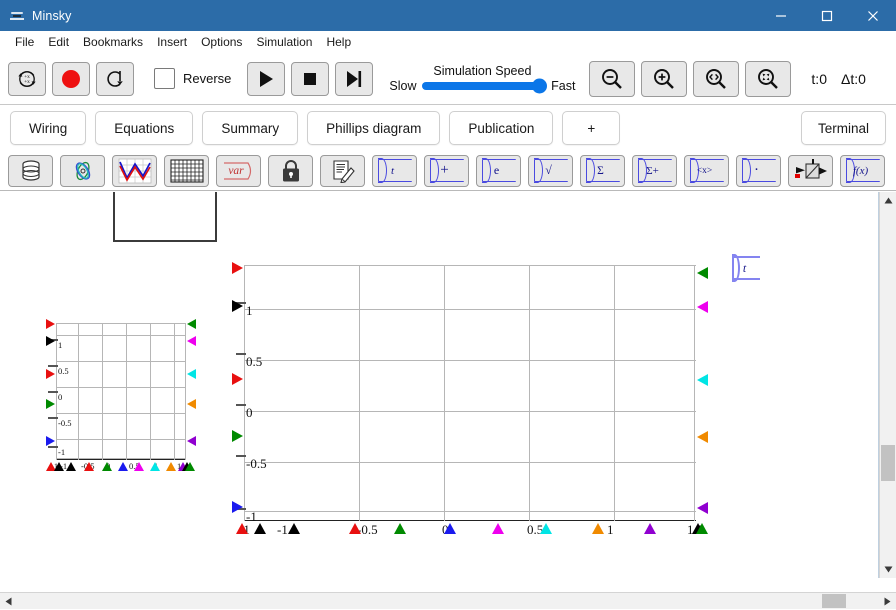 This screenshot has height=610, width=896. I want to click on godley-icon-fragment, so click(165, 217).